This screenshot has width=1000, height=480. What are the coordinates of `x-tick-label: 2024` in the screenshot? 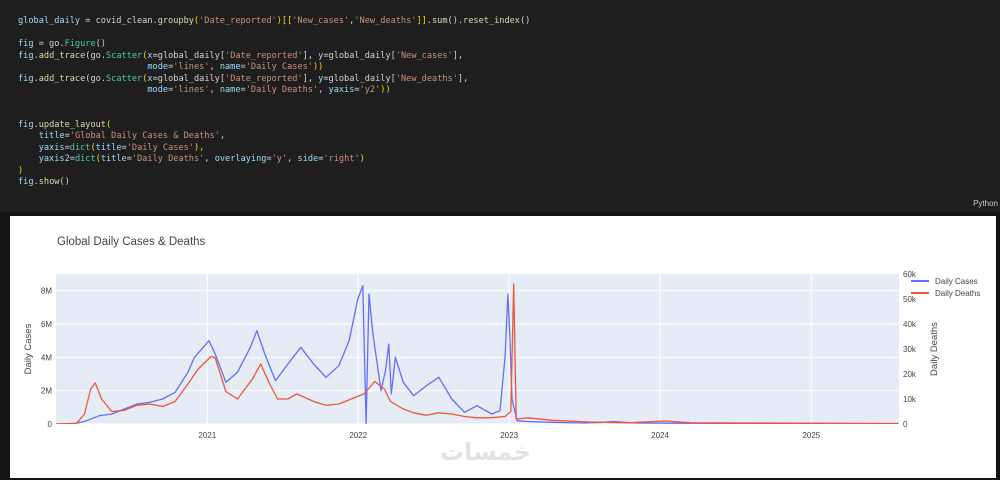 It's located at (660, 435).